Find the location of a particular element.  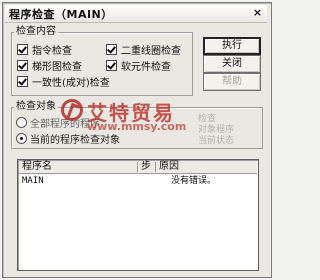

double-coil-check-checkbox: 二重线圈检查 is located at coordinates (143, 49).